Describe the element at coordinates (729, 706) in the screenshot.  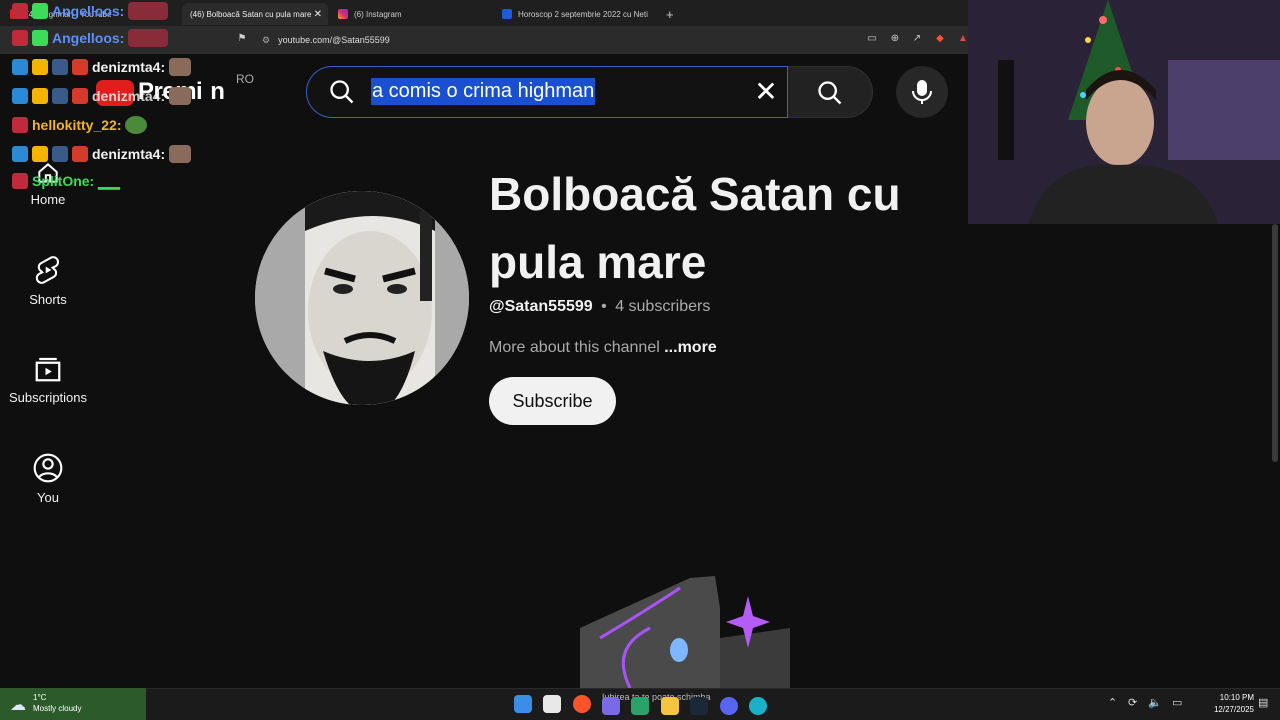
I see `discord-icon` at that location.